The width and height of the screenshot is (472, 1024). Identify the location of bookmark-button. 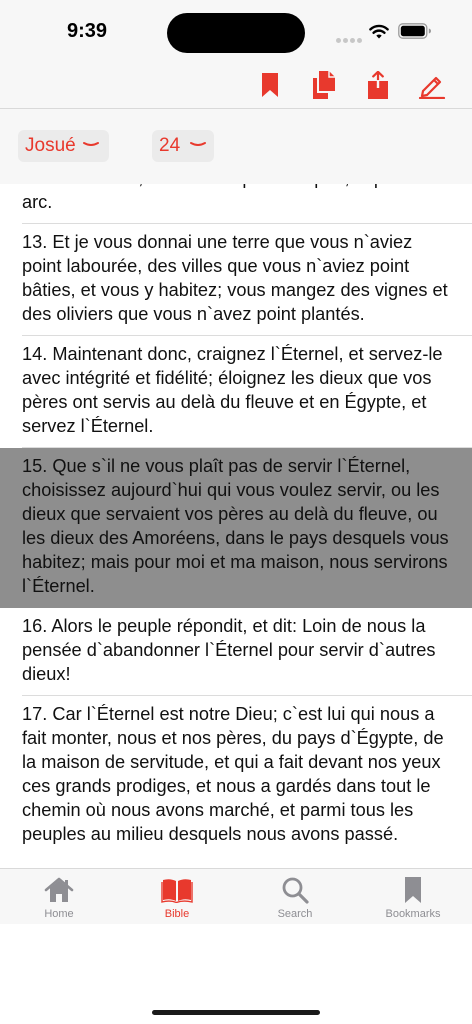
(270, 85).